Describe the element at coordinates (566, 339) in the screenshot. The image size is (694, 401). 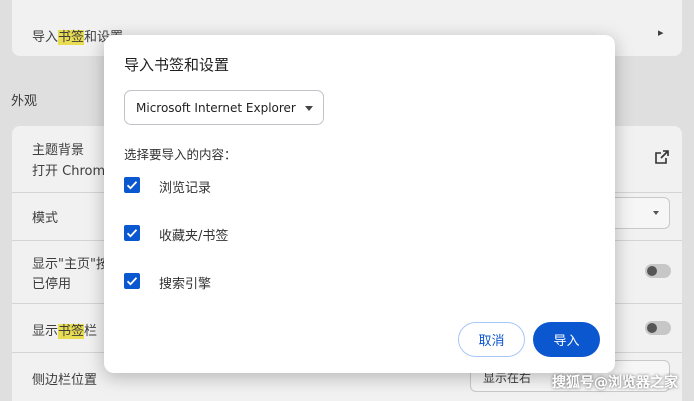
I see `import-button: 导入` at that location.